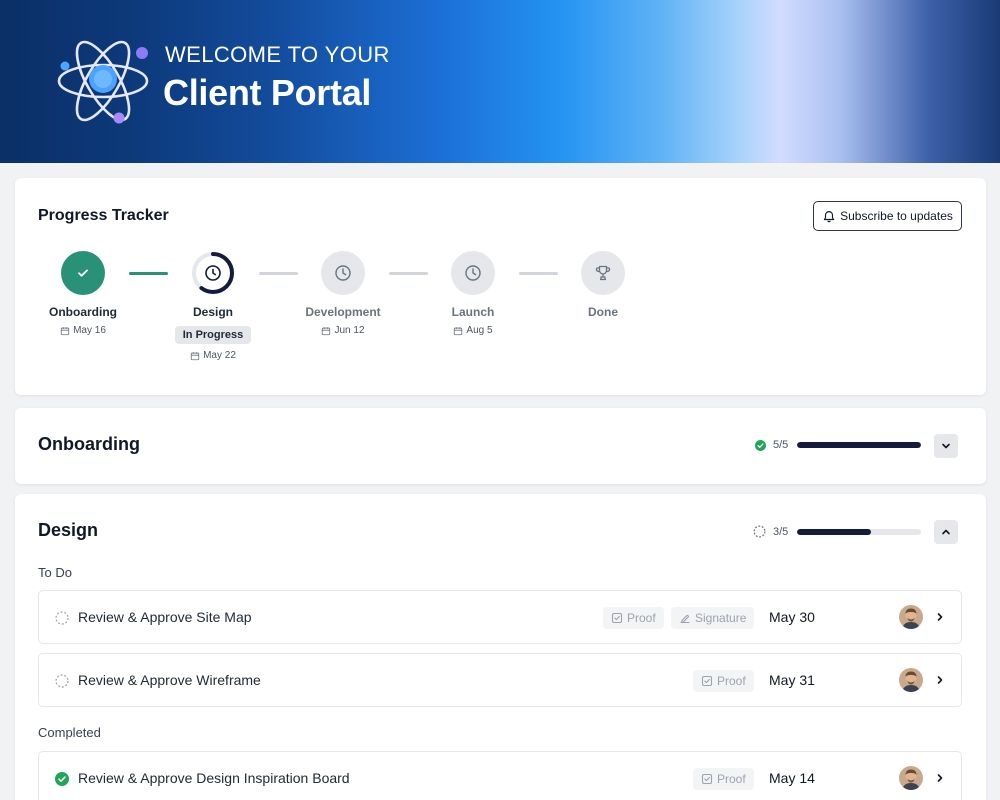 The image size is (1000, 800). Describe the element at coordinates (165, 617) in the screenshot. I see `task-title: Review & Approve Site Map` at that location.